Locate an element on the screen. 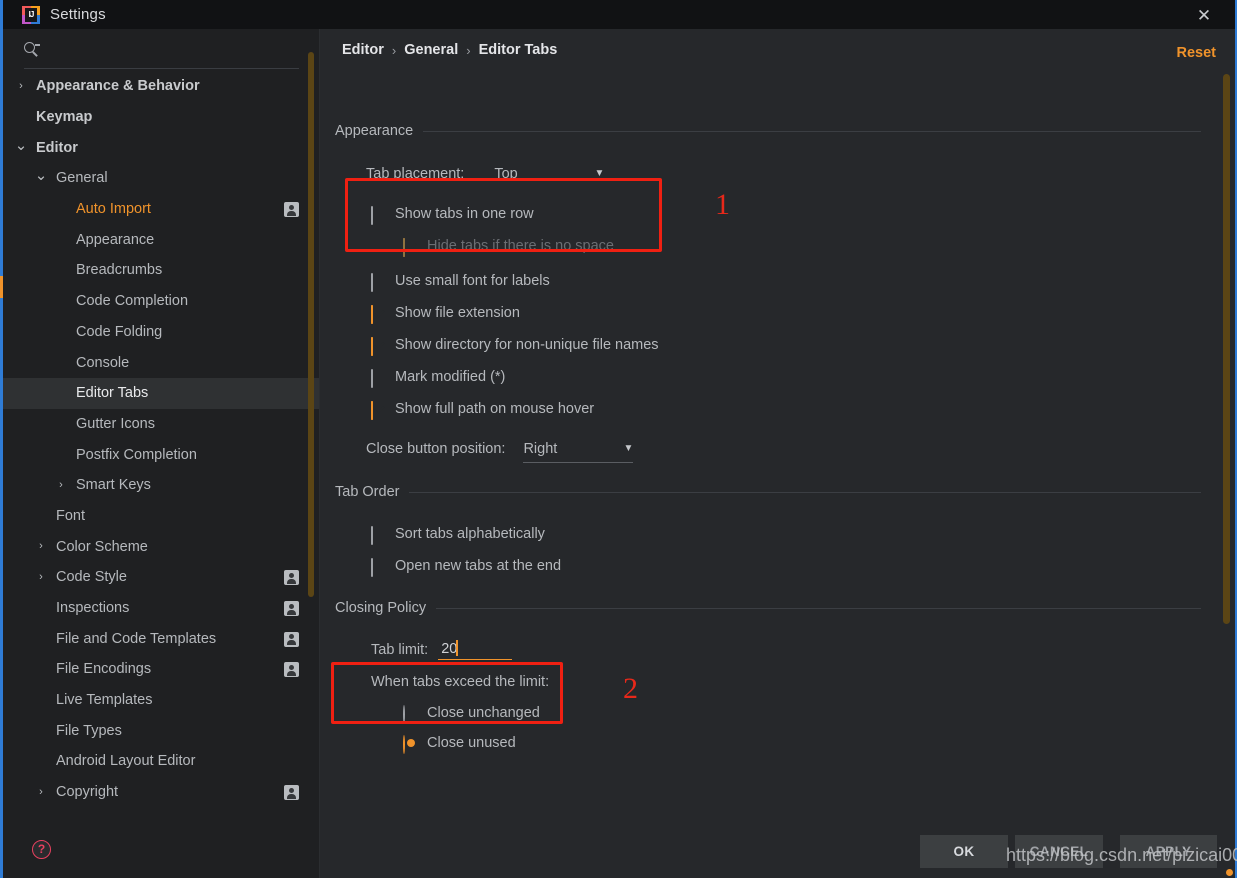 The width and height of the screenshot is (1237, 878). sidebar-item-label: Keymap is located at coordinates (64, 117).